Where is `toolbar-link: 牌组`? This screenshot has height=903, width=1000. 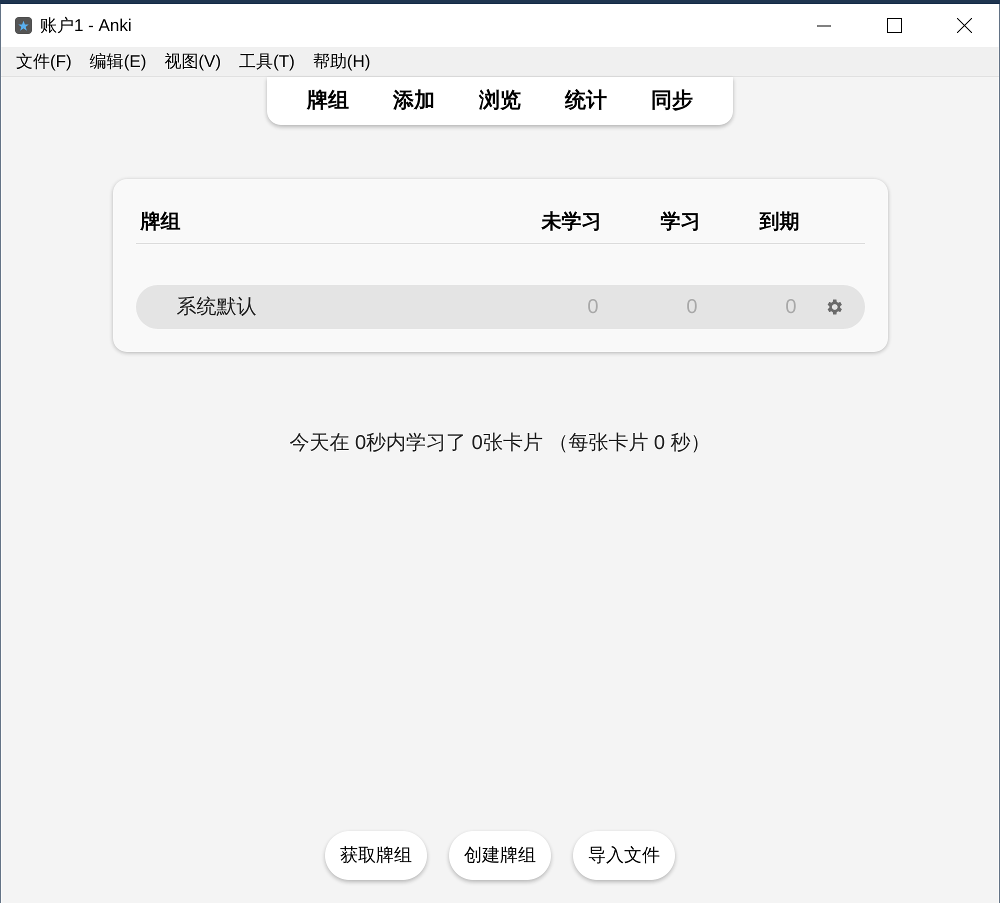
toolbar-link: 牌组 is located at coordinates (328, 101).